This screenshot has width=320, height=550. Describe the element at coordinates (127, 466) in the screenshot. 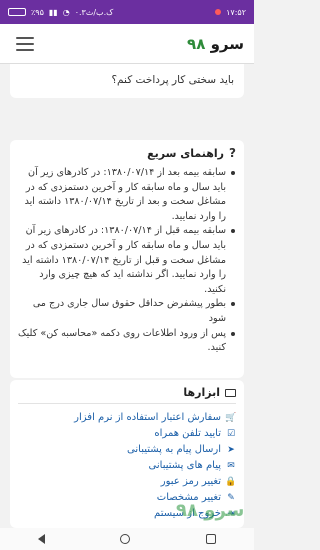

I see `tool-link-support-messages: ✉ پیام های پشتیبانی` at that location.